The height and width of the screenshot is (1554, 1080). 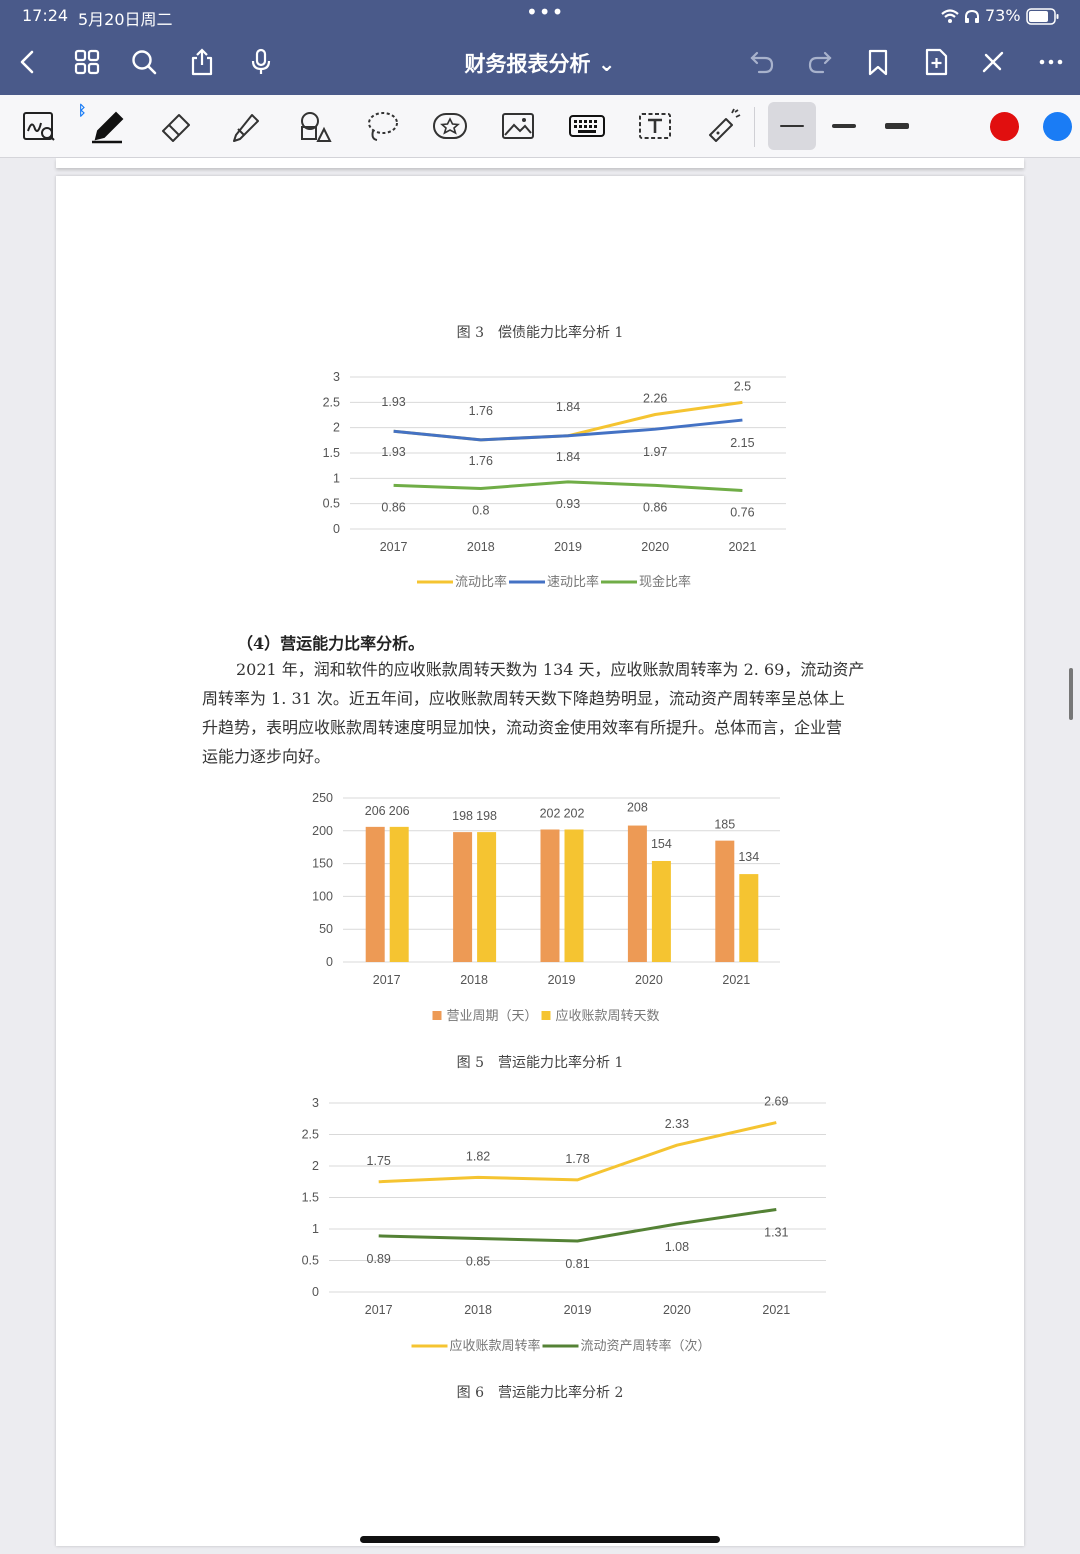 What do you see at coordinates (540, 163) in the screenshot?
I see `previous-page-edge` at bounding box center [540, 163].